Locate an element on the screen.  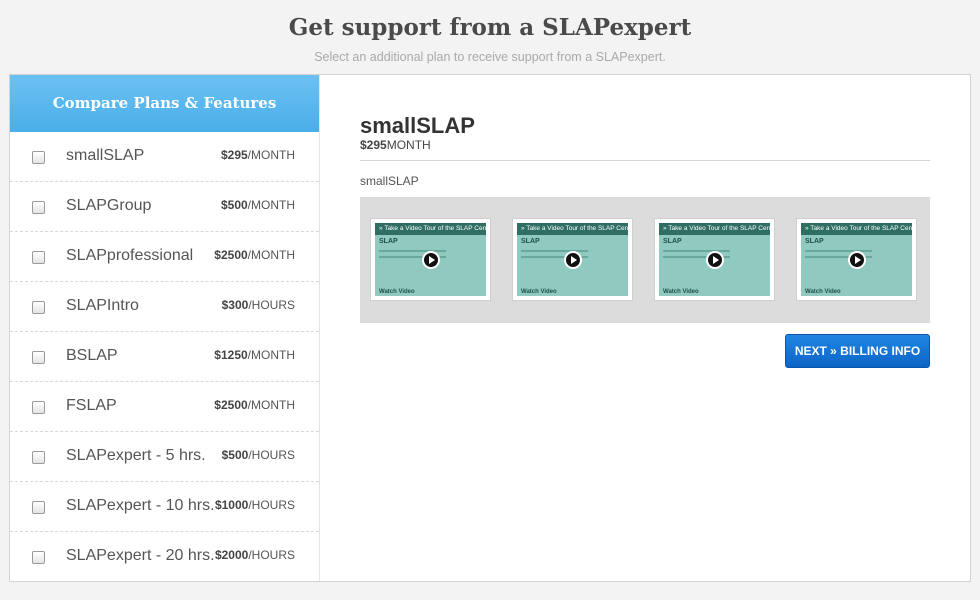
plan-name: FSLAP is located at coordinates (91, 405).